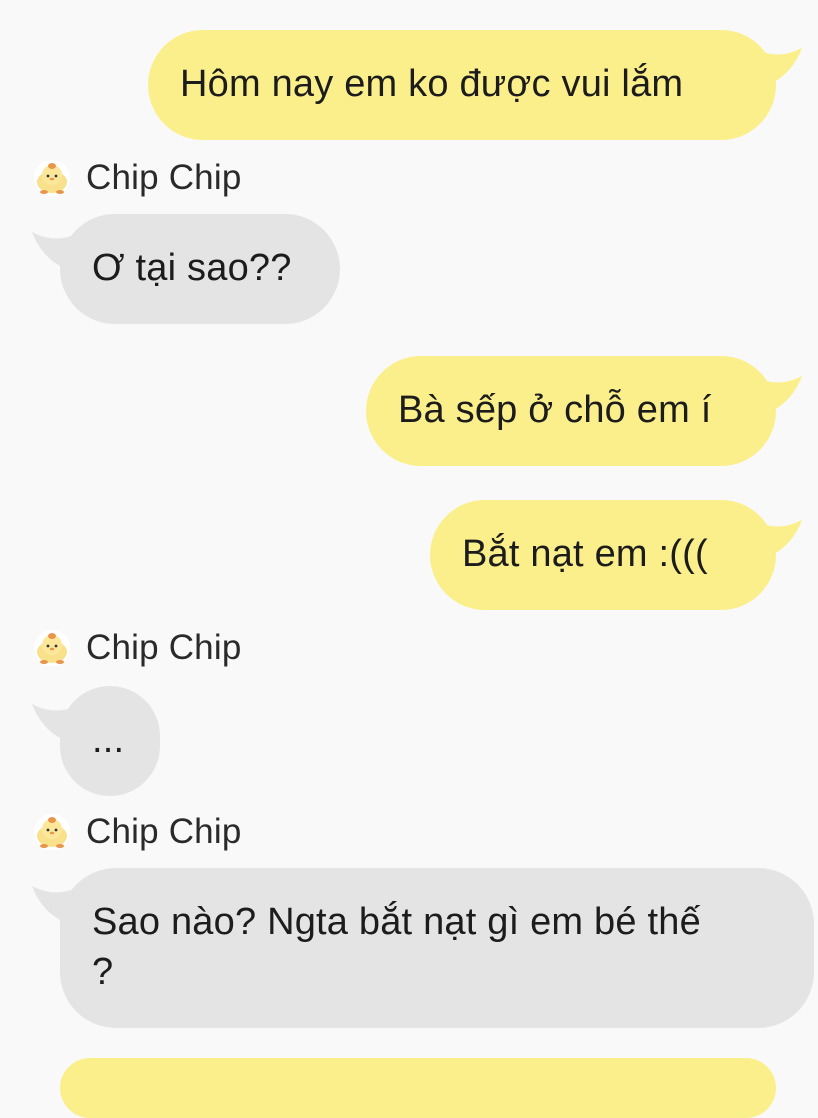 Image resolution: width=818 pixels, height=1118 pixels. I want to click on incoming-message-bubble: Sao nào? Ngta bắt nạt gì em bé thế ?, so click(437, 948).